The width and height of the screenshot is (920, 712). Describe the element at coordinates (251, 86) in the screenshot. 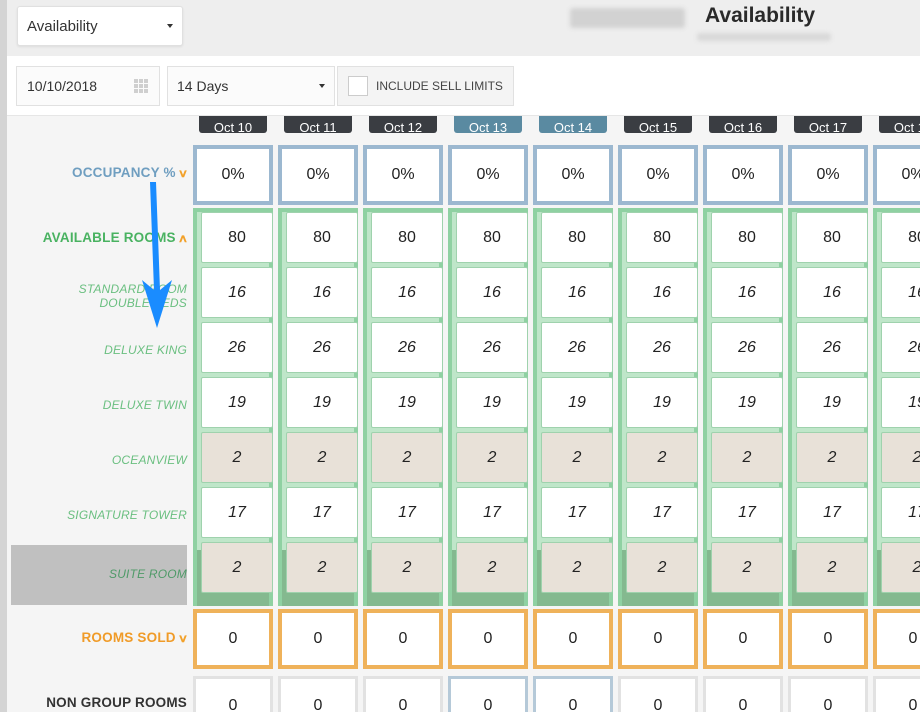

I see `date-range-select: 14 Days` at that location.